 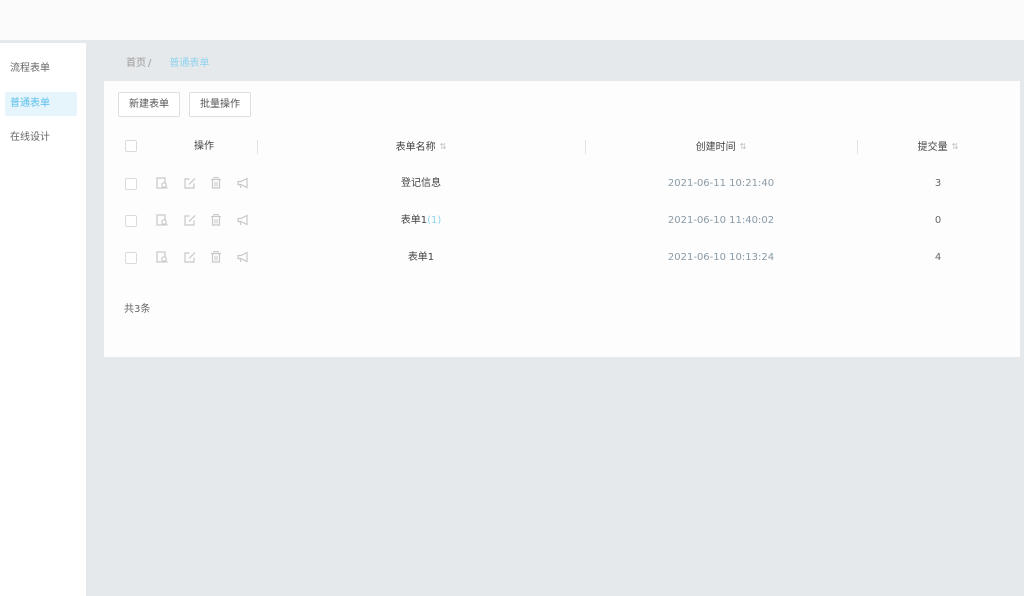 I want to click on created-time-cell: 2021-06-10 11:40:02, so click(x=721, y=220).